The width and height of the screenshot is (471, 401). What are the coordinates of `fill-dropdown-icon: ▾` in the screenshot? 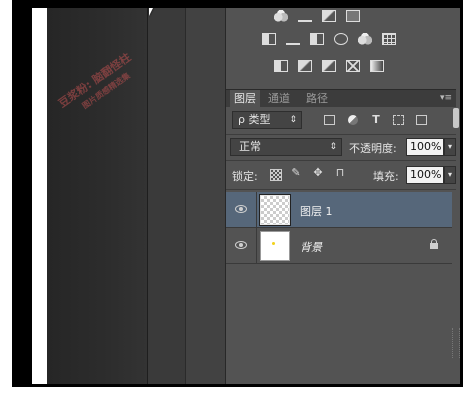 It's located at (450, 175).